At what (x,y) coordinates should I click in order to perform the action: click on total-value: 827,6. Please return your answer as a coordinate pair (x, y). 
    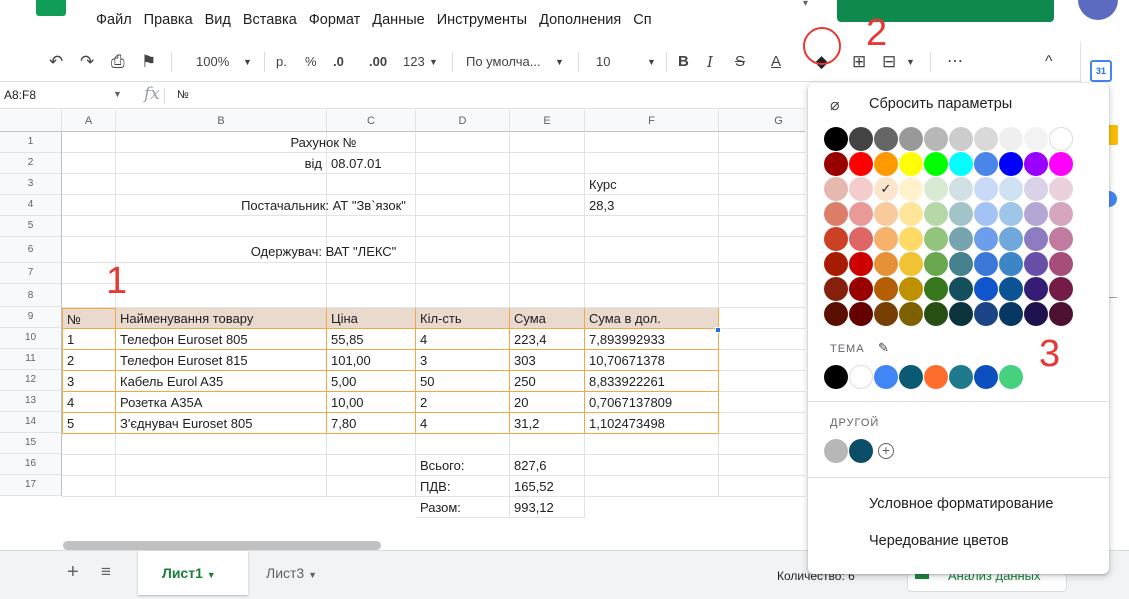
    Looking at the image, I should click on (547, 465).